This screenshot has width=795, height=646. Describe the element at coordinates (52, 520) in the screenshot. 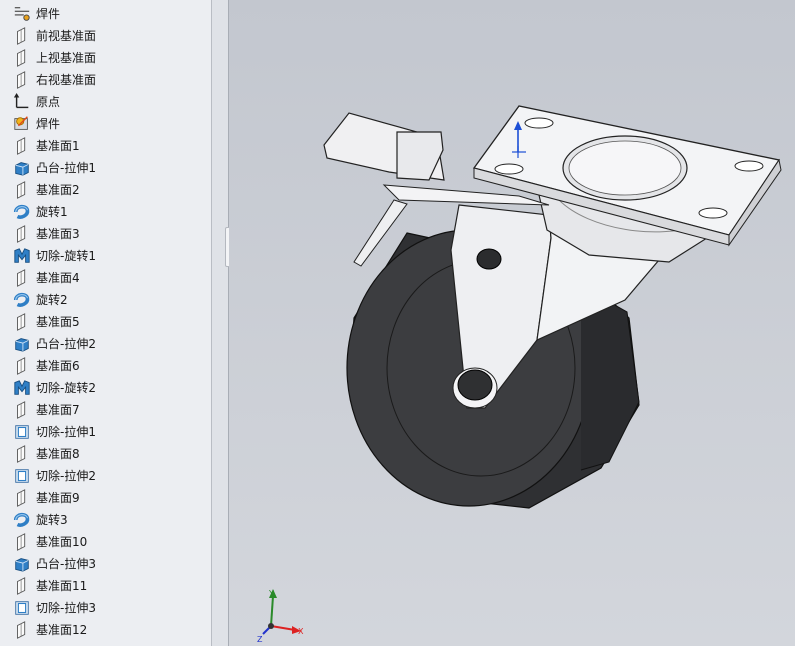

I see `tree-item-label: 旋转3` at that location.